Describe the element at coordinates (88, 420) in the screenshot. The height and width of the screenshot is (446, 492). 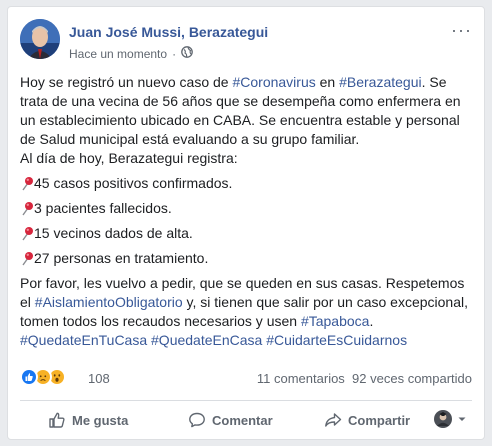
I see `like-button: Me gusta` at that location.